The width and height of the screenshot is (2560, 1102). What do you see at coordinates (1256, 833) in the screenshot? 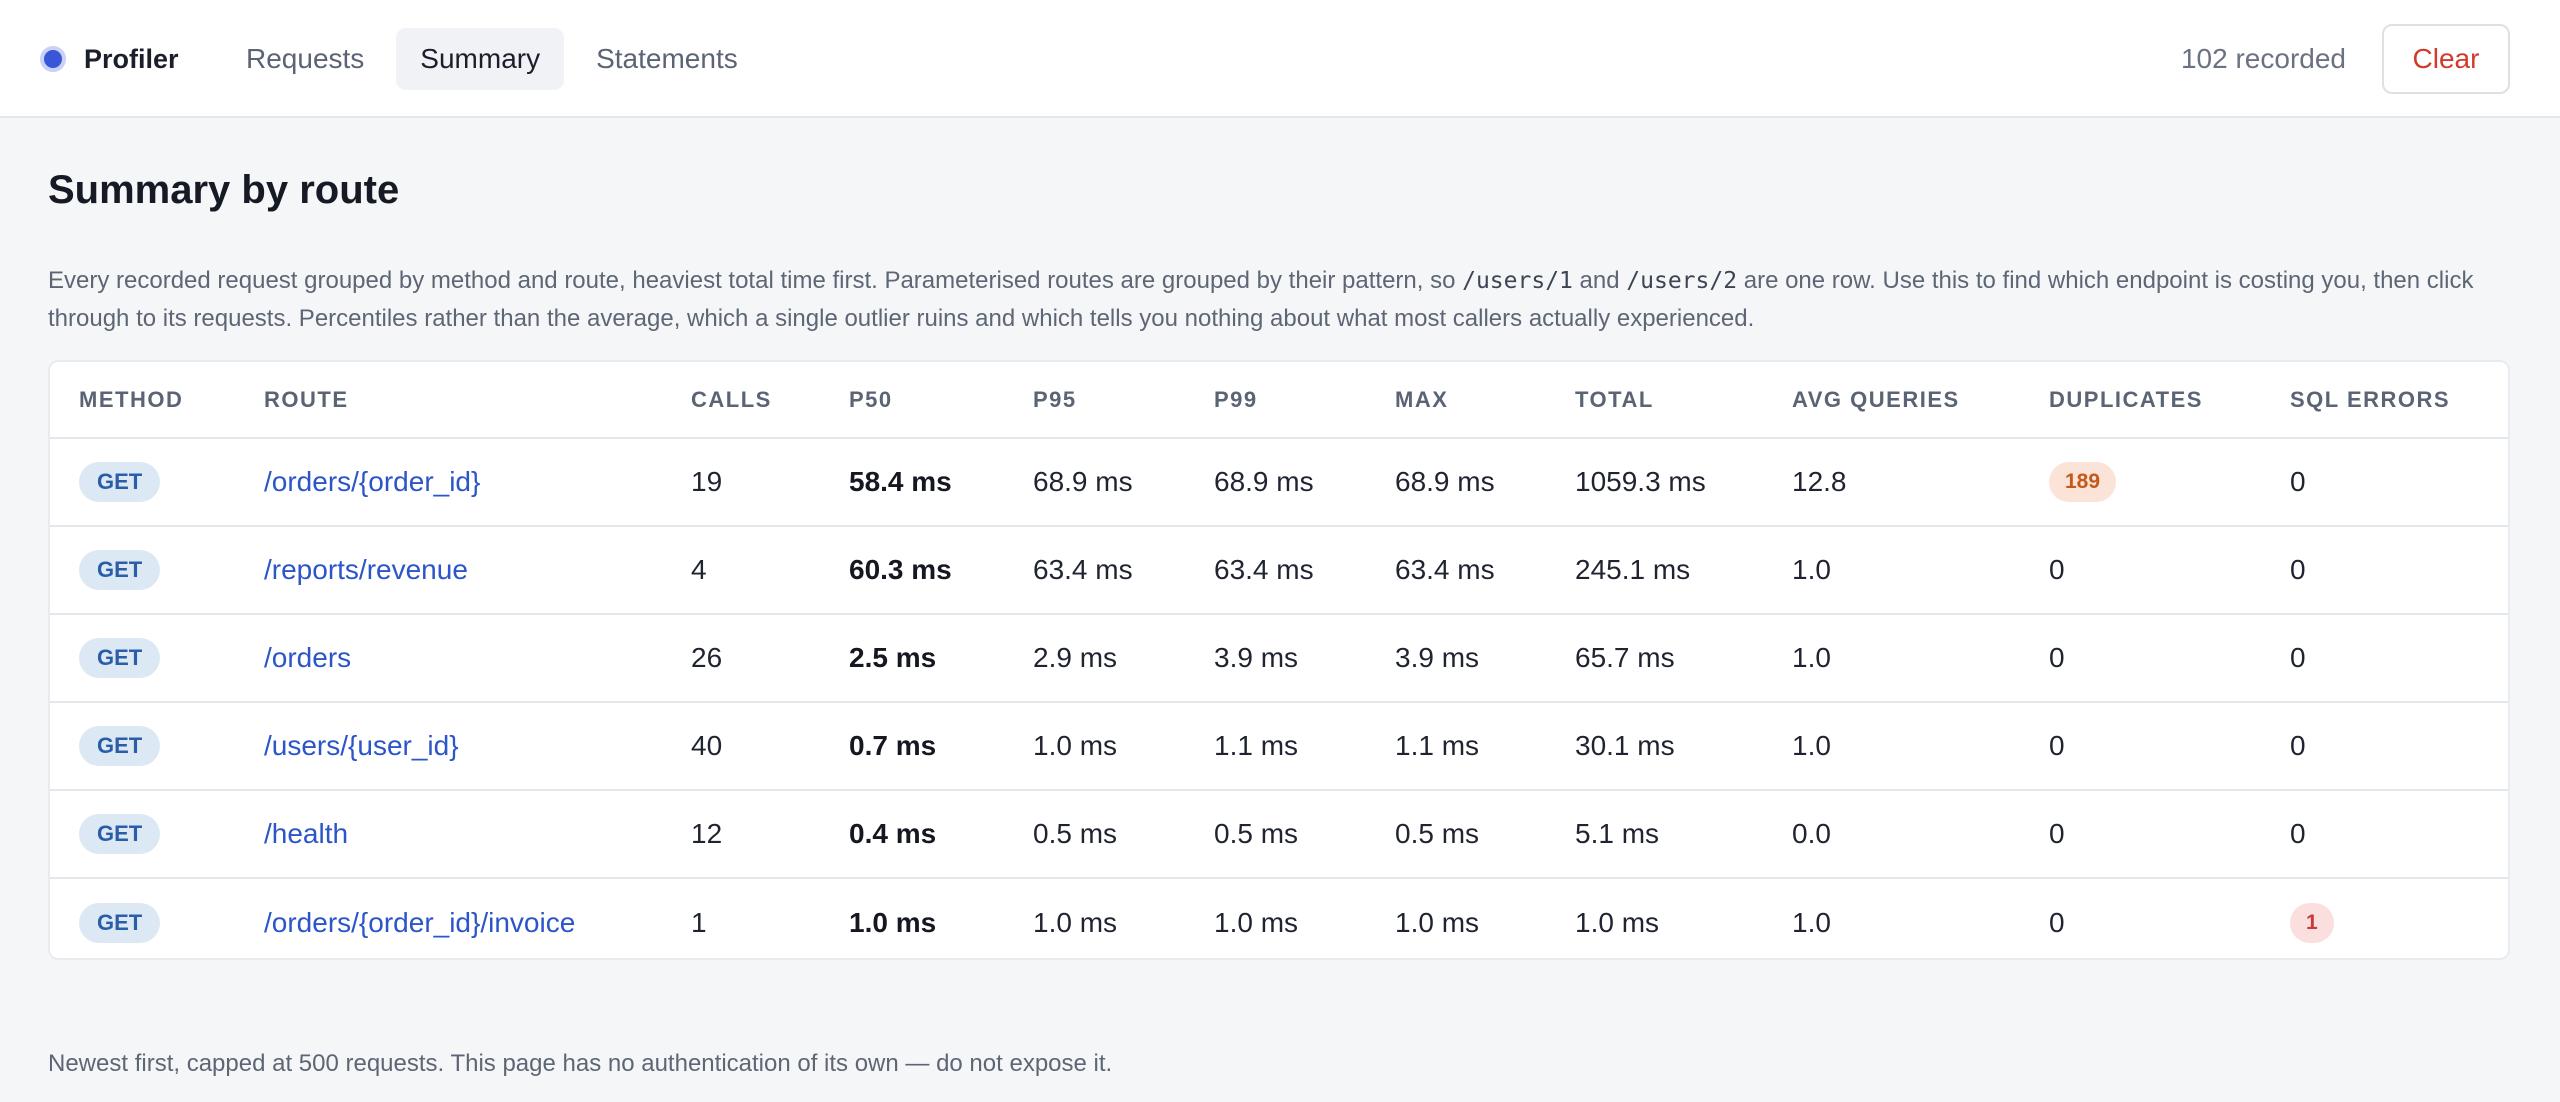
I see `p99-cell: 0.5 ms` at bounding box center [1256, 833].